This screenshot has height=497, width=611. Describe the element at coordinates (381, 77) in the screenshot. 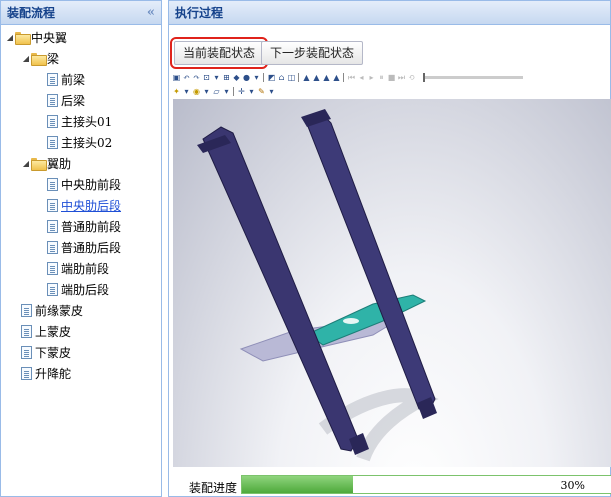

I see `pause-icon: ⏸` at that location.